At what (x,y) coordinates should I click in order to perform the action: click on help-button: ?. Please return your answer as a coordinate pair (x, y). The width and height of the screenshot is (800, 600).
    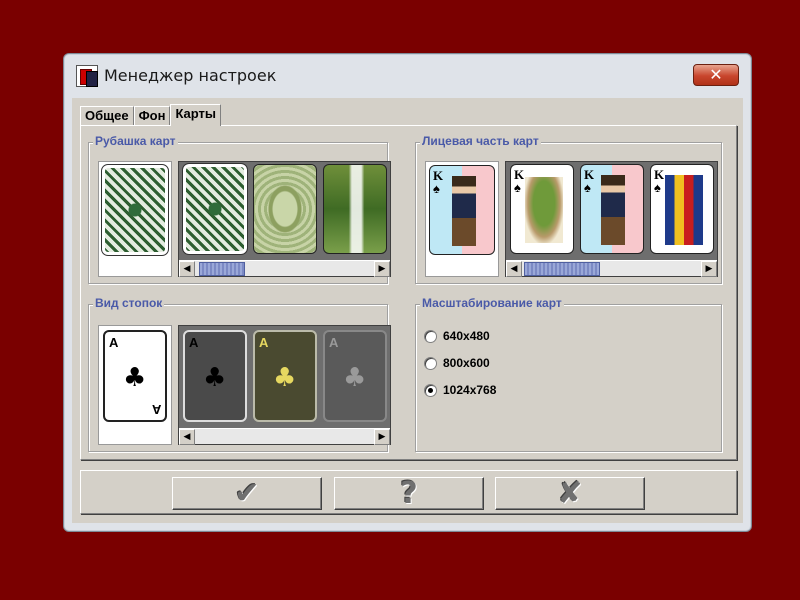
    Looking at the image, I should click on (409, 493).